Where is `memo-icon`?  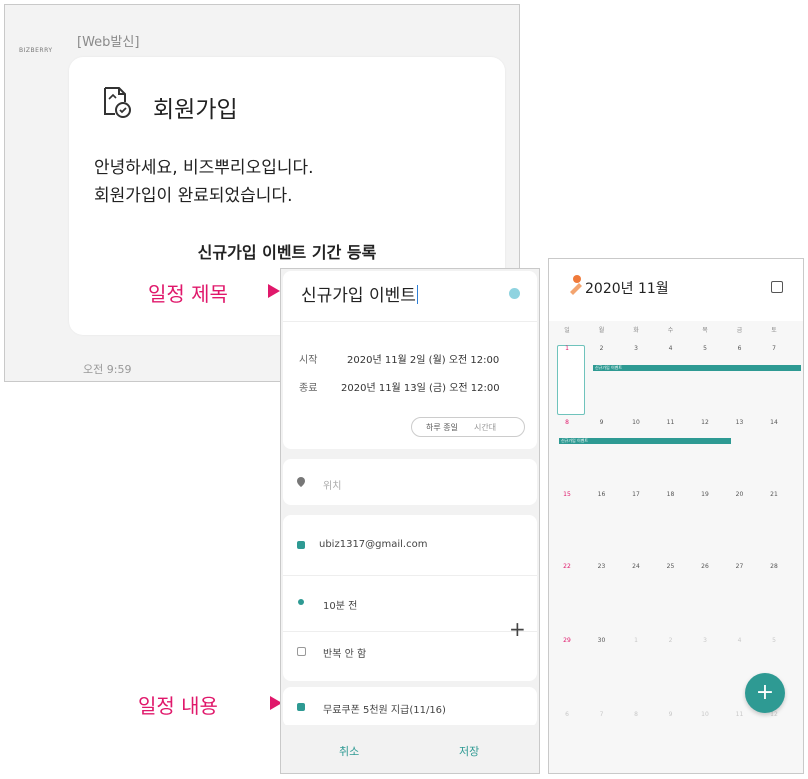
memo-icon is located at coordinates (301, 707).